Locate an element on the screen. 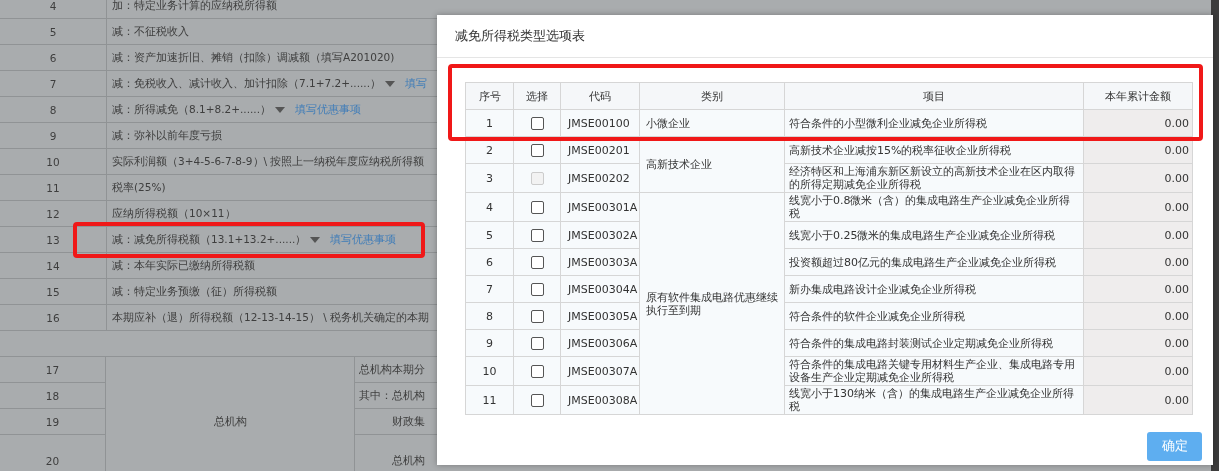 The width and height of the screenshot is (1219, 471). row-number: 10 is located at coordinates (53, 161).